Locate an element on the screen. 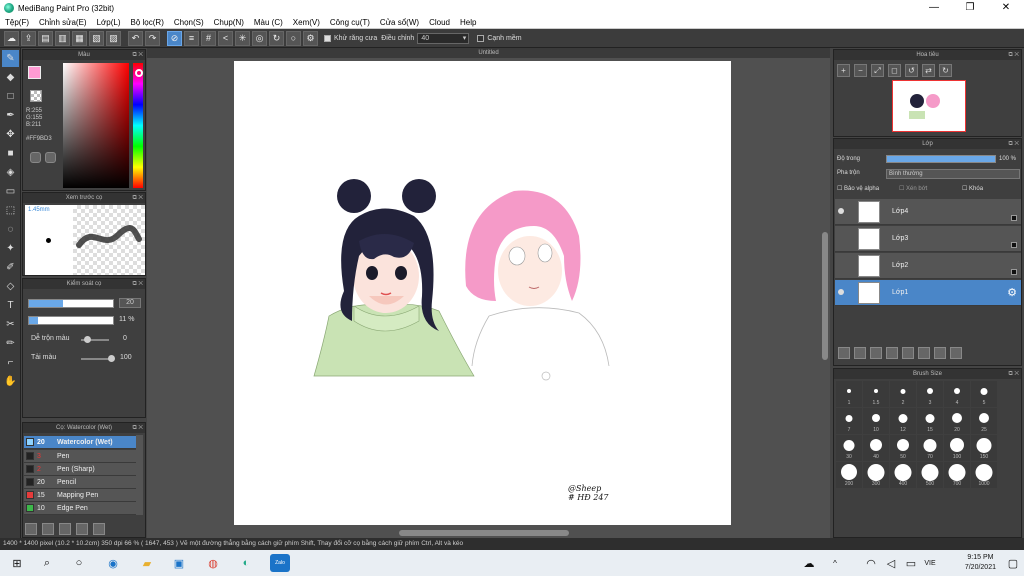 This screenshot has width=1024, height=576. brush-item: 20 Watercolor (Wet) is located at coordinates (80, 442).